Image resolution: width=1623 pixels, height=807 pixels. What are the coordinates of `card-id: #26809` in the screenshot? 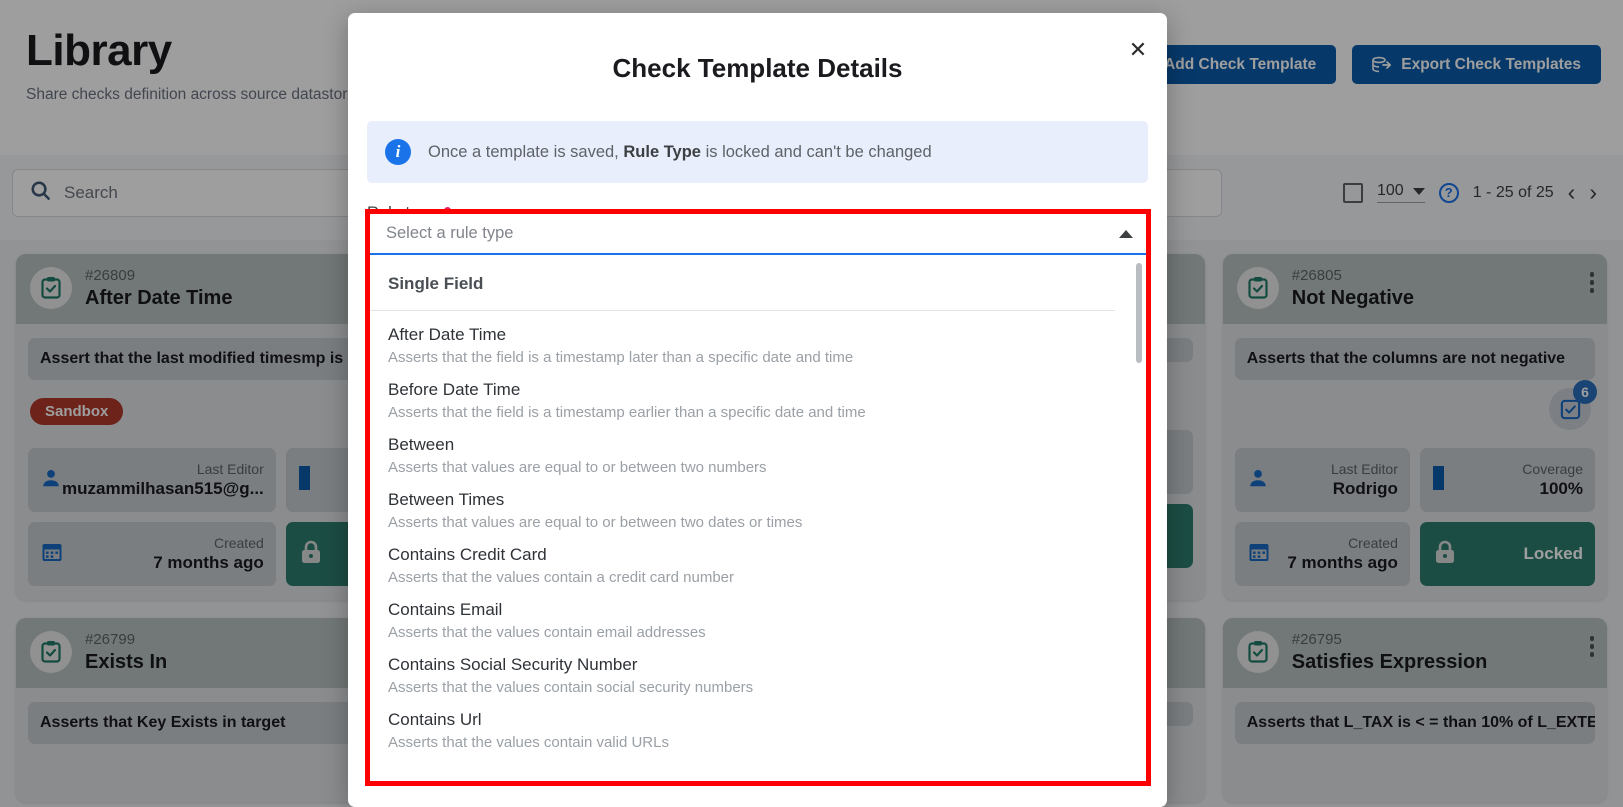 It's located at (110, 275).